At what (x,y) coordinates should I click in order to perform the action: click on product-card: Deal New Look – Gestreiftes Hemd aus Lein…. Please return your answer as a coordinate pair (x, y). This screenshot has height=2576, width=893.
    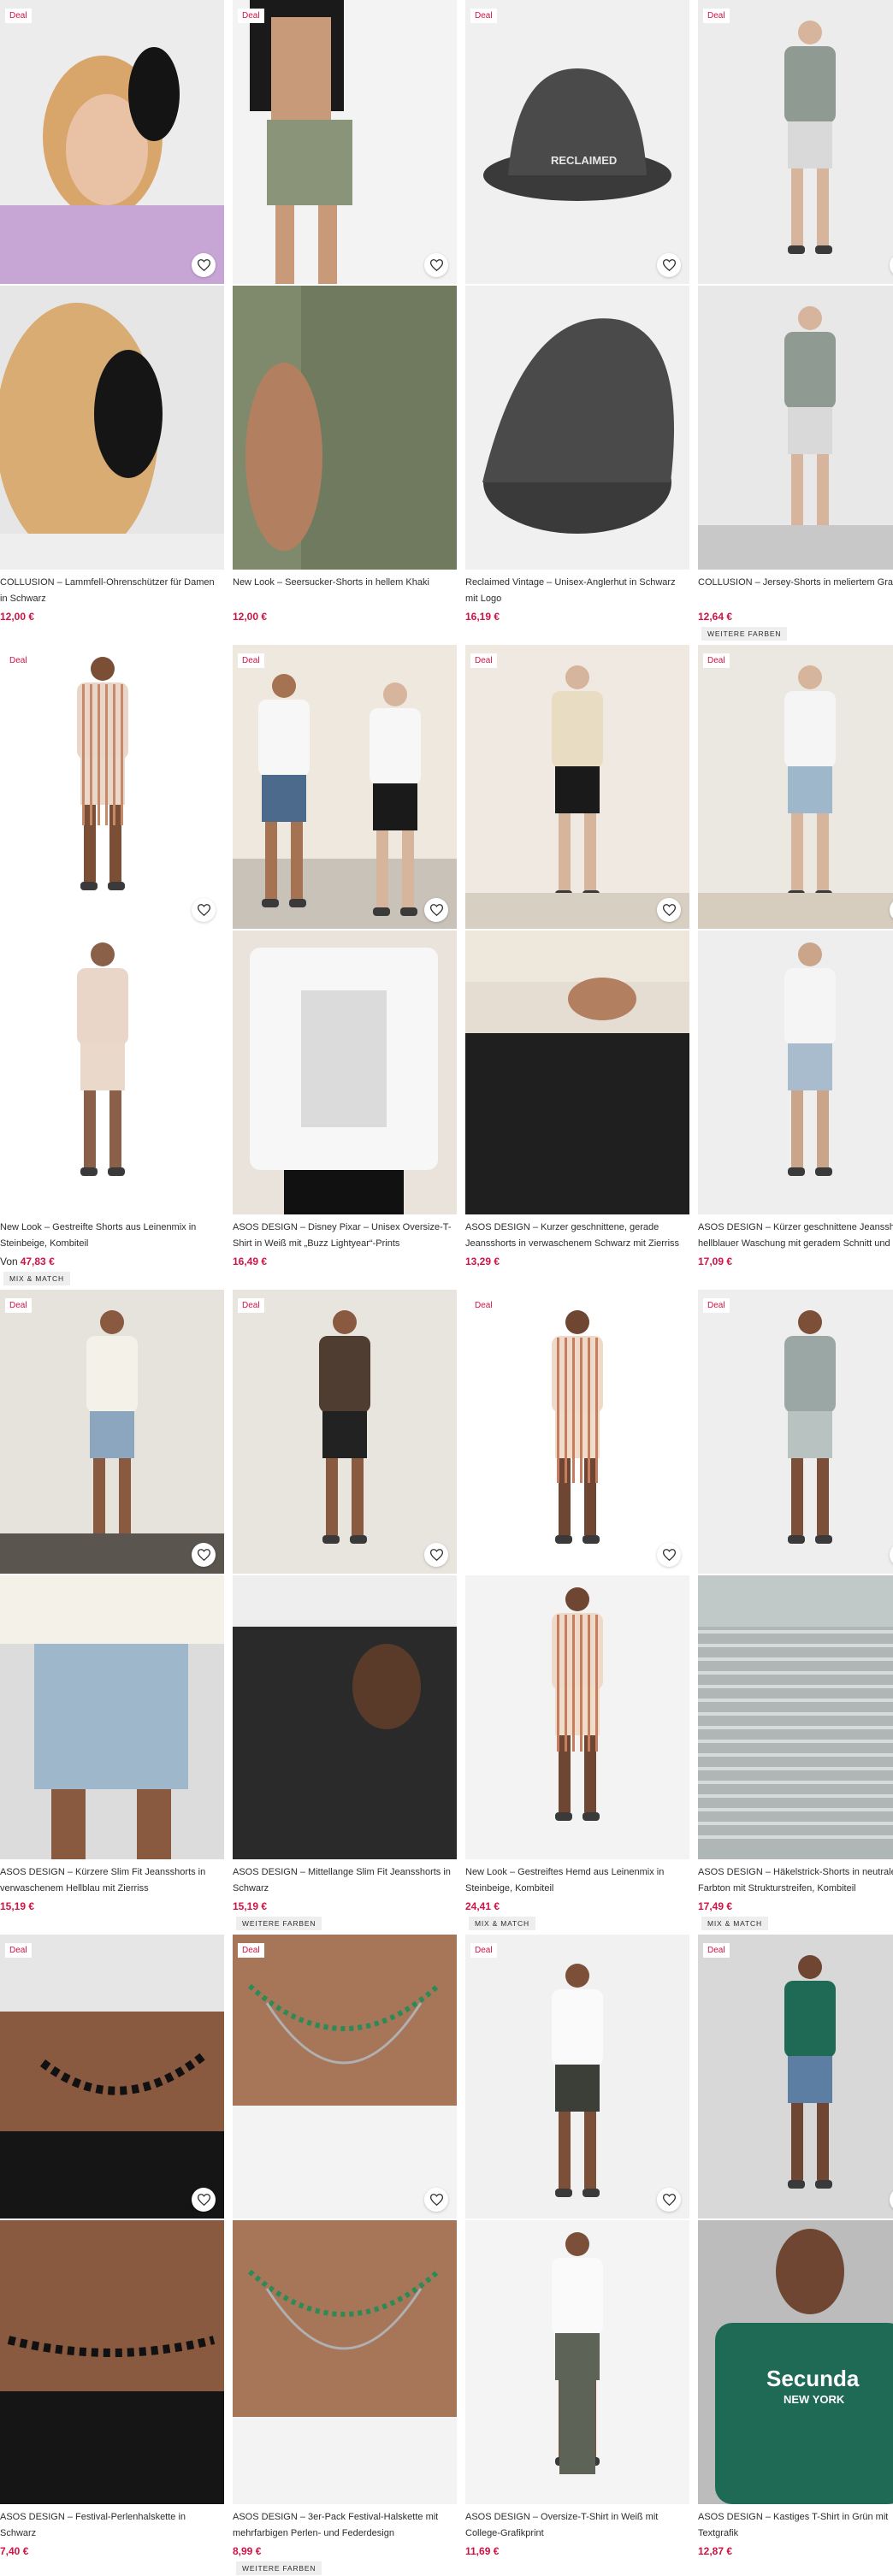
    Looking at the image, I should click on (577, 1610).